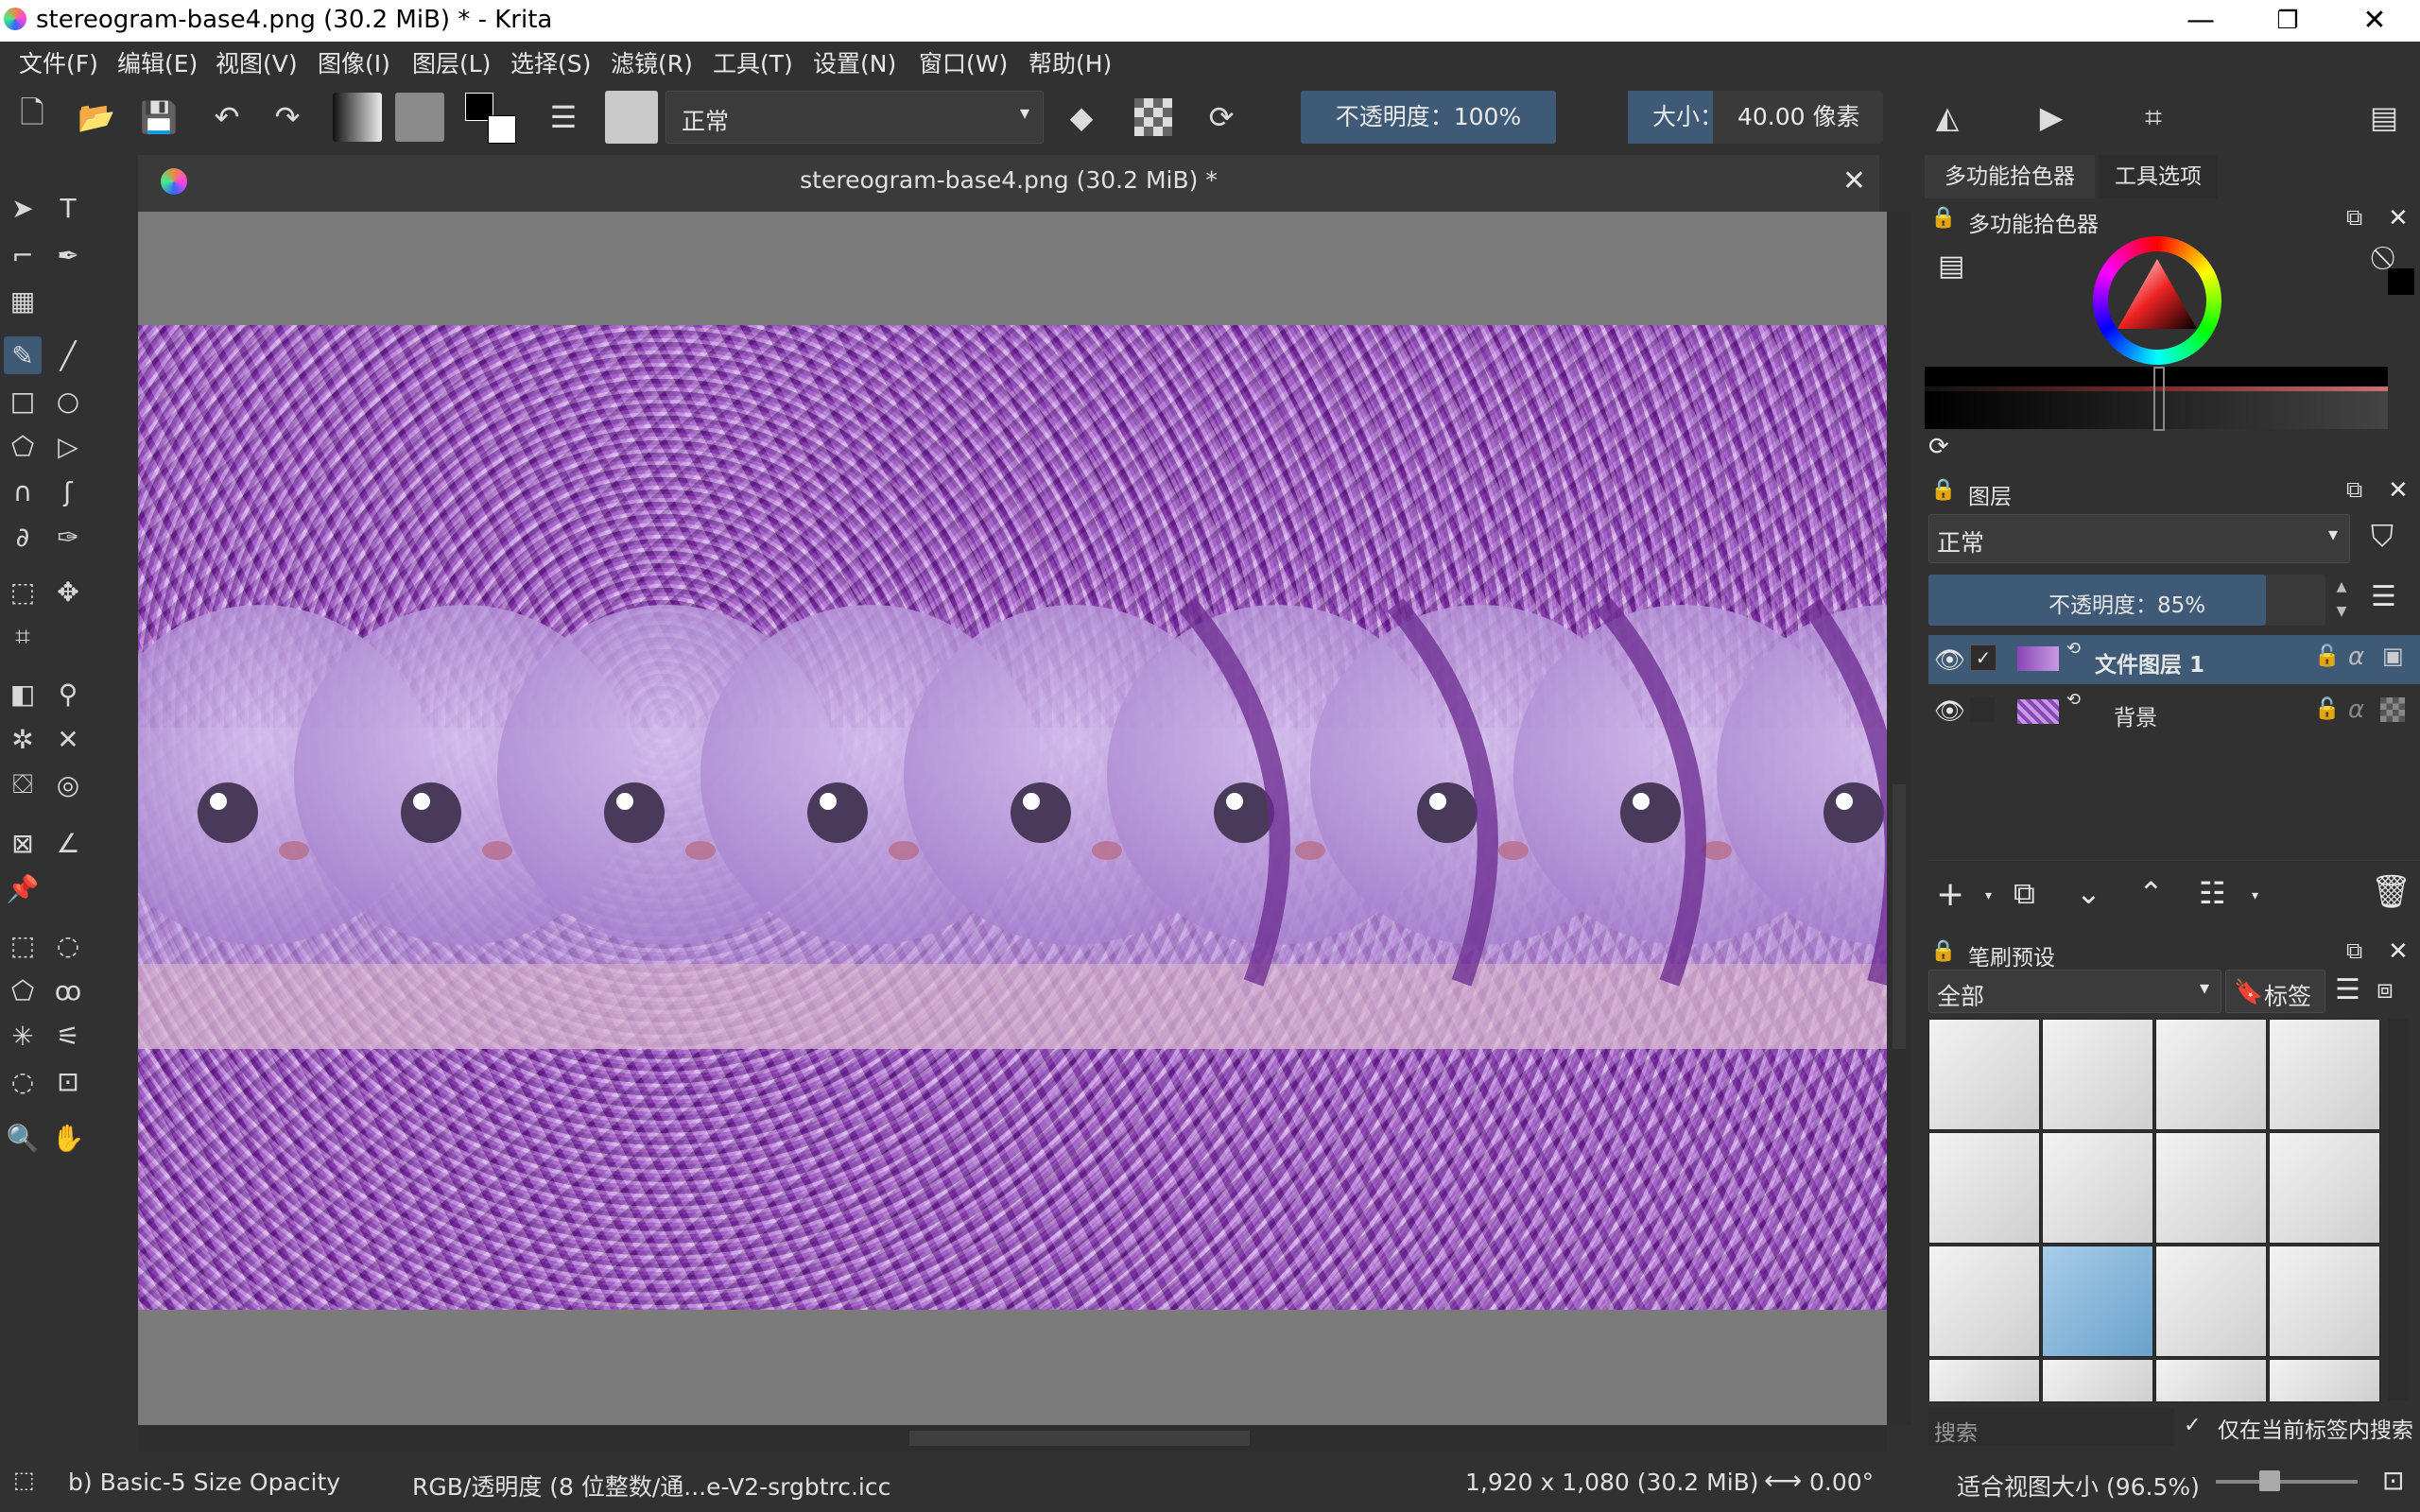 This screenshot has width=2420, height=1512. Describe the element at coordinates (68, 739) in the screenshot. I see `smart-patch-tool-icon: ✕` at that location.